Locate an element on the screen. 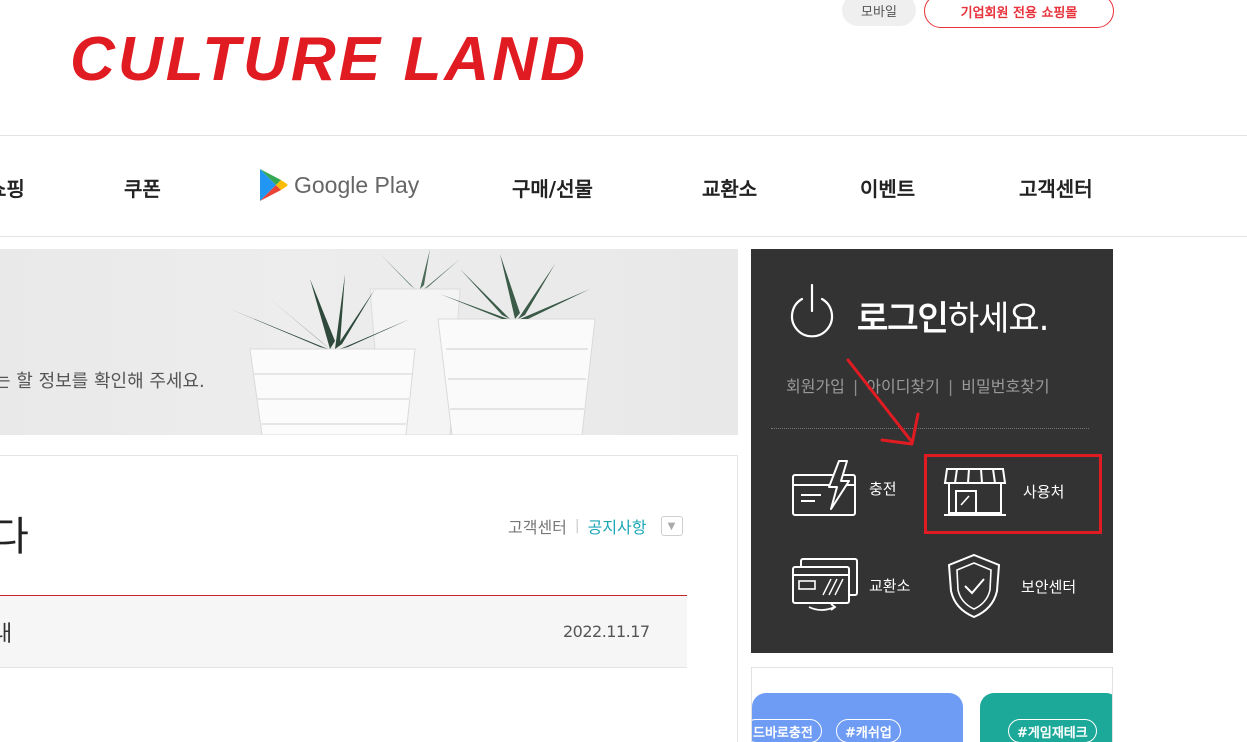  highlight-box is located at coordinates (1013, 494).